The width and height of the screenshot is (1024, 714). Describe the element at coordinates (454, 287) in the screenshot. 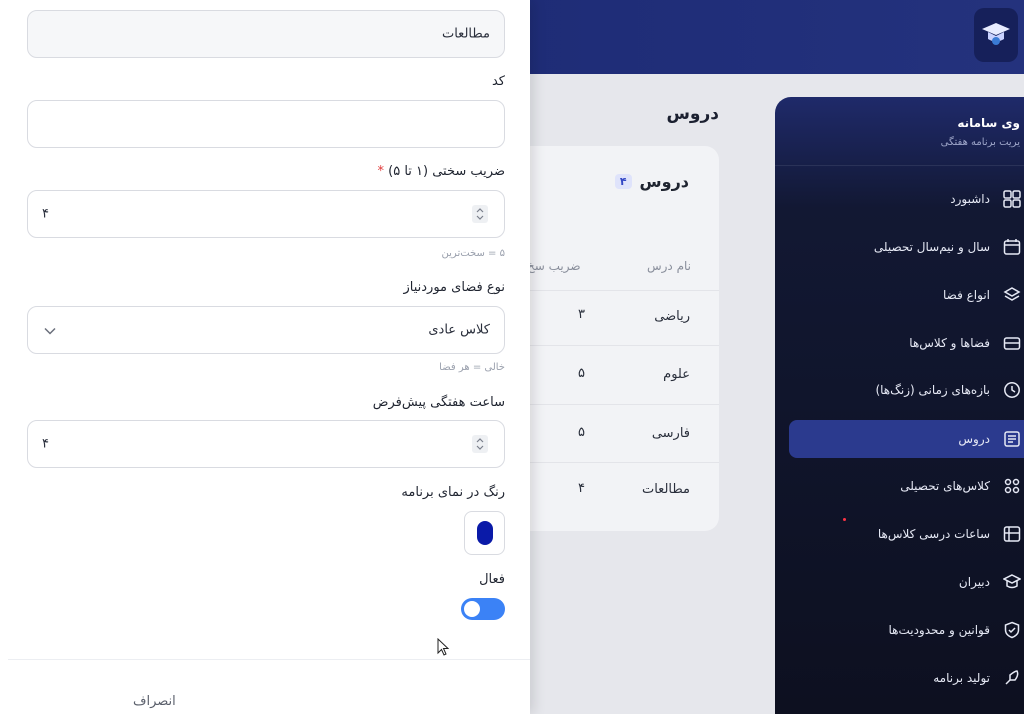

I see `space-type-label: نوع فضای موردنیاز` at that location.